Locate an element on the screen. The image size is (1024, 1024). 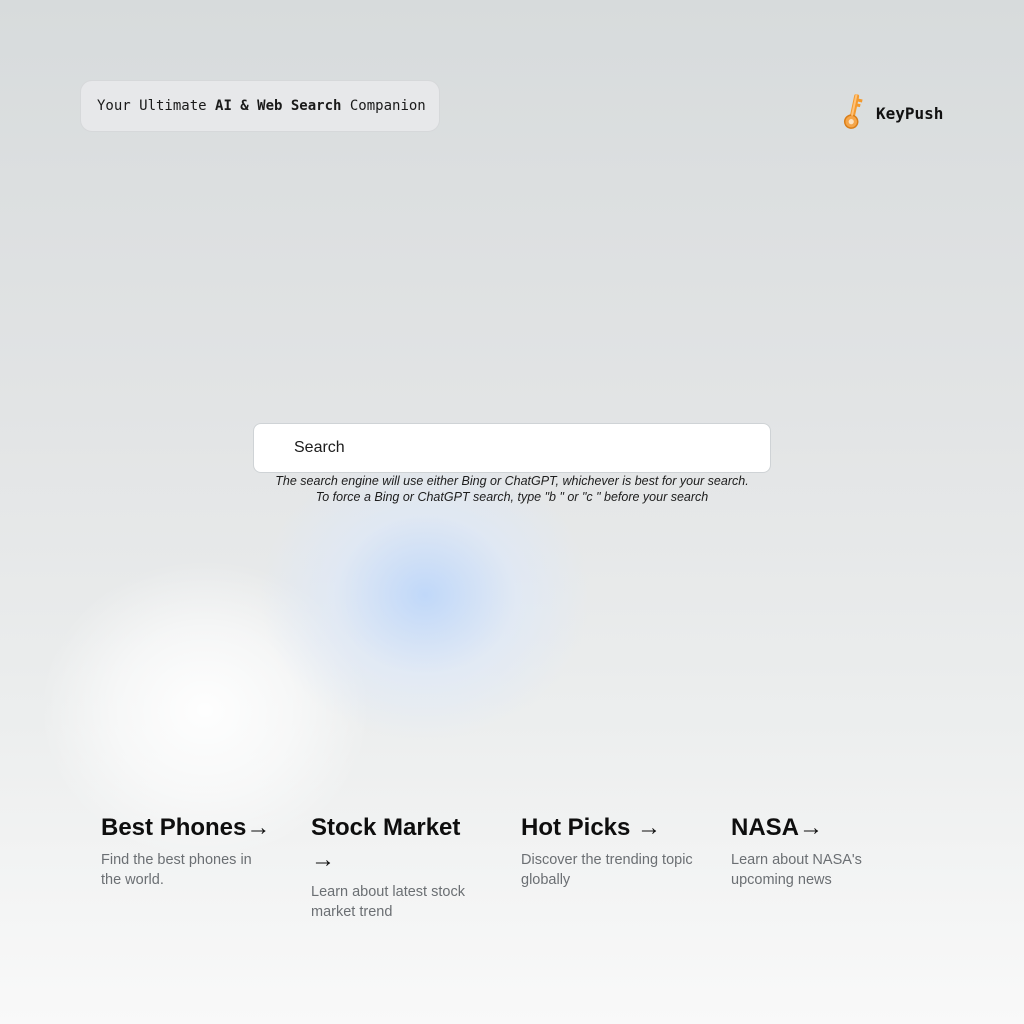
tagline-badge: Your Ultimate AI & Web Search Companion is located at coordinates (260, 106).